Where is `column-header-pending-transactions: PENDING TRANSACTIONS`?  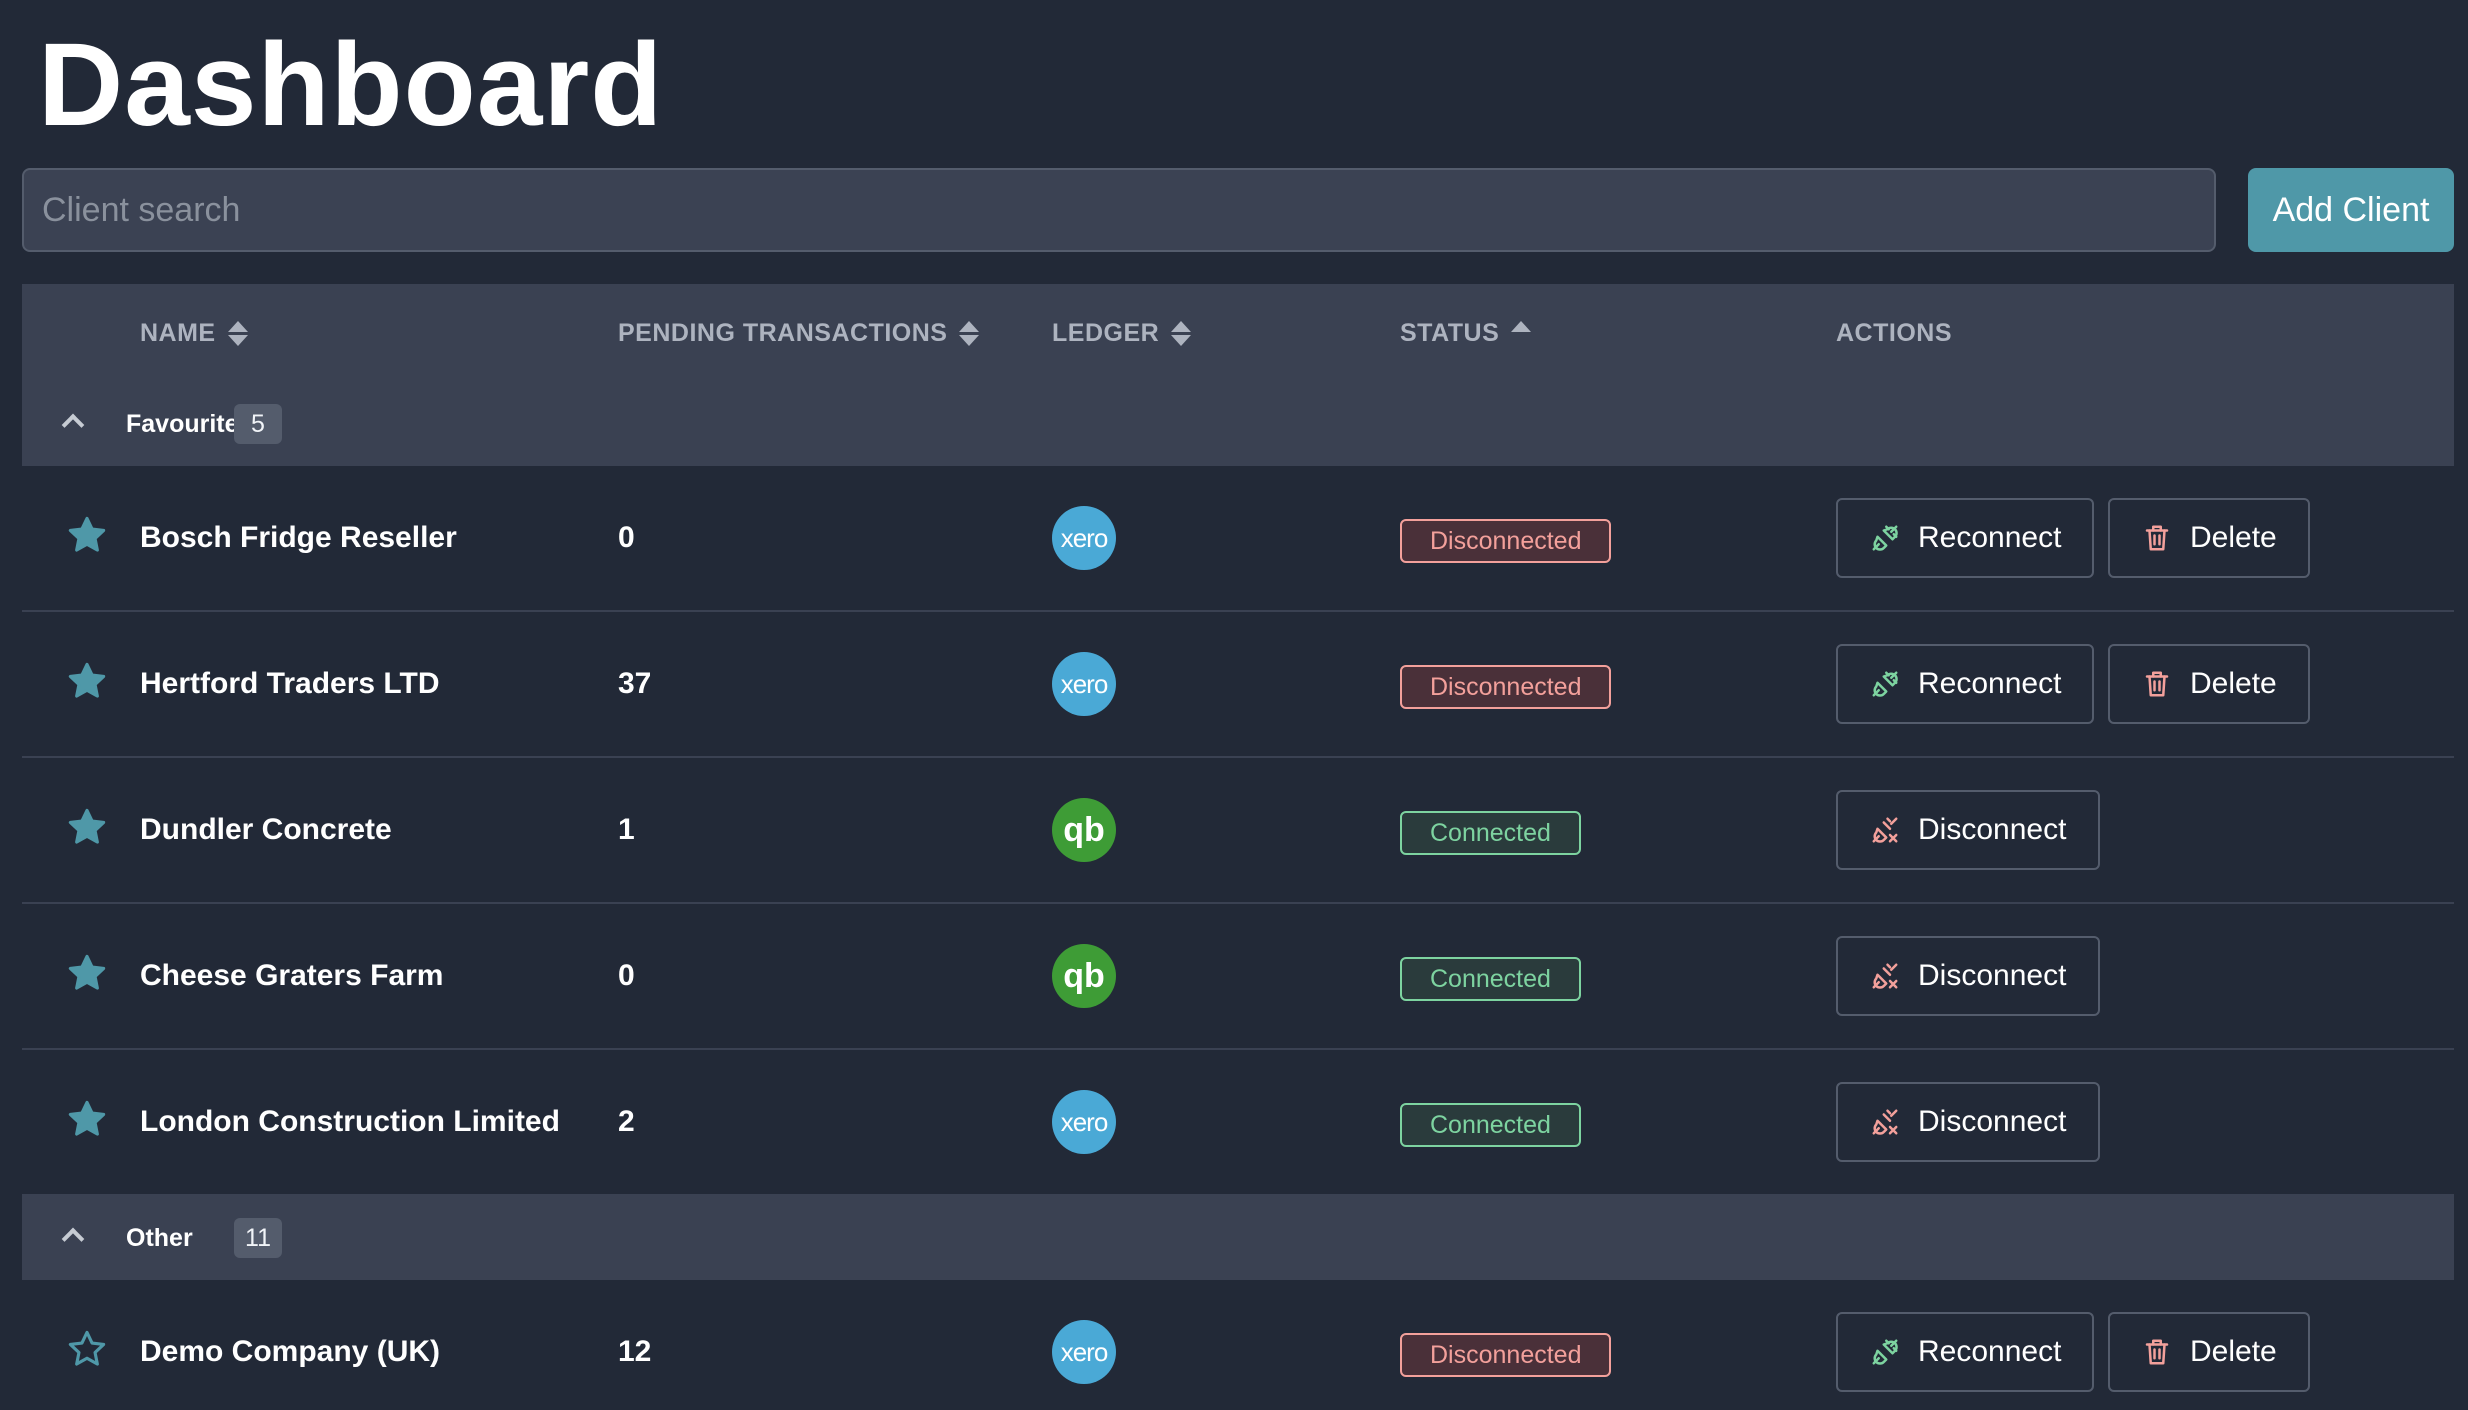
column-header-pending-transactions: PENDING TRANSACTIONS is located at coordinates (799, 333).